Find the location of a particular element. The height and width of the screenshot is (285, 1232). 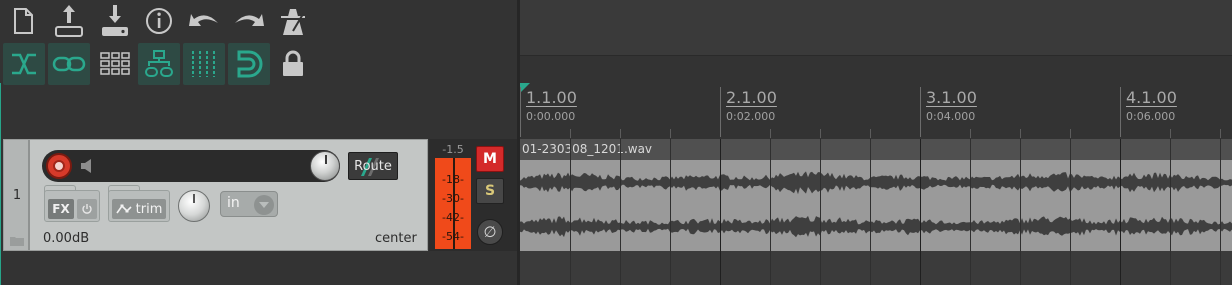

time-label: 0:02.000 is located at coordinates (751, 116).